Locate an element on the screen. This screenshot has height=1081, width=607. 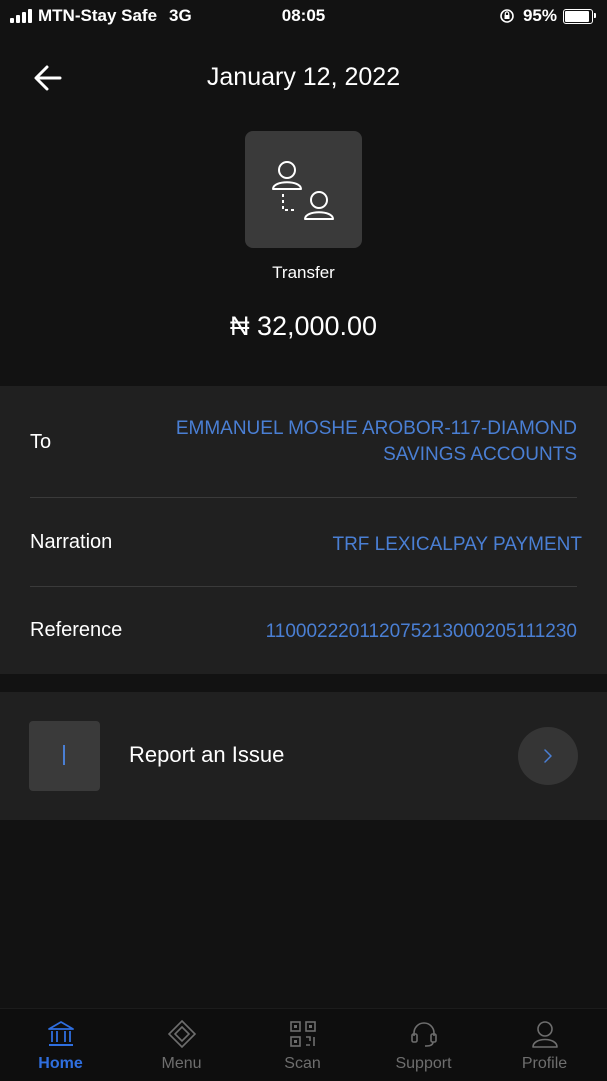
detail-label: Reference is located at coordinates (76, 630).